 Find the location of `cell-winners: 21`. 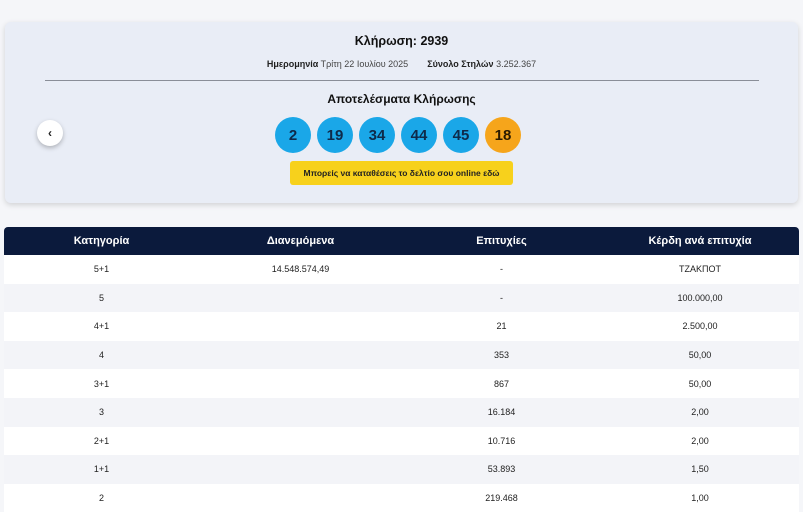

cell-winners: 21 is located at coordinates (501, 326).